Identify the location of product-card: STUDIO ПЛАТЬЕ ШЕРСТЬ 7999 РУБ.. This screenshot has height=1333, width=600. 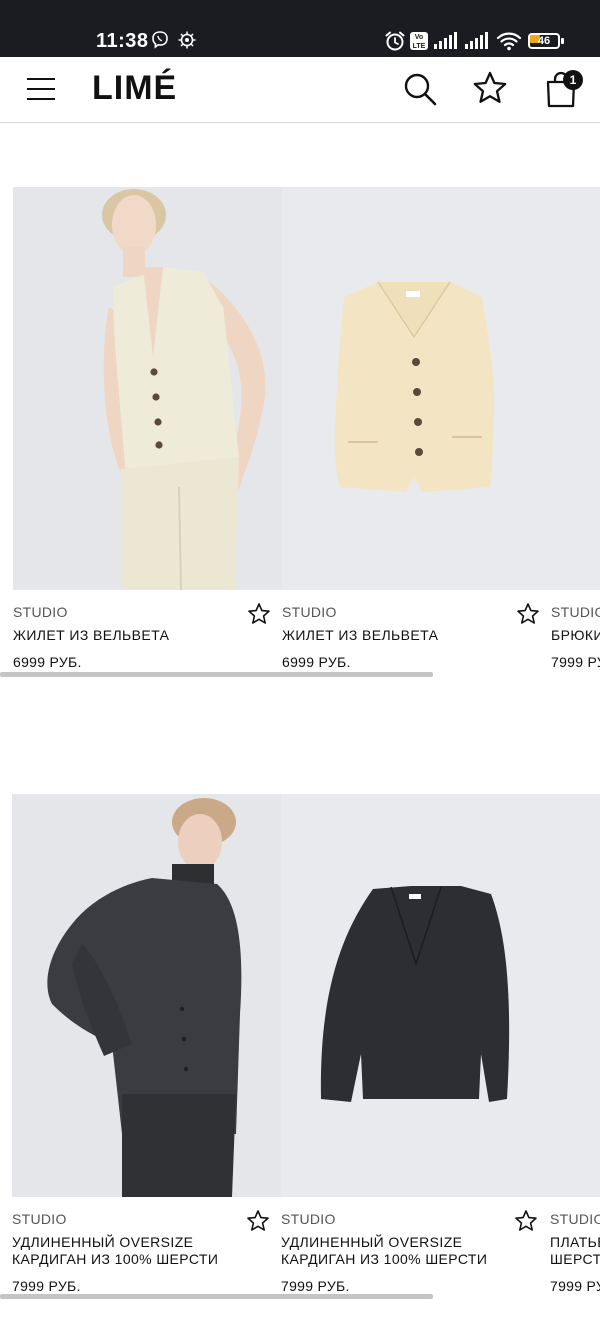
(575, 1049).